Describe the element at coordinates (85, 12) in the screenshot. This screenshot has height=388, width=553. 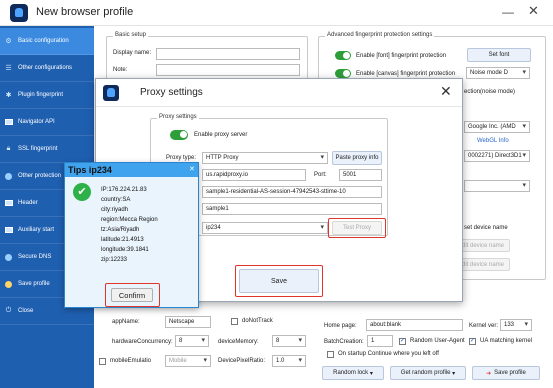
I see `window-title: New browser profile` at that location.